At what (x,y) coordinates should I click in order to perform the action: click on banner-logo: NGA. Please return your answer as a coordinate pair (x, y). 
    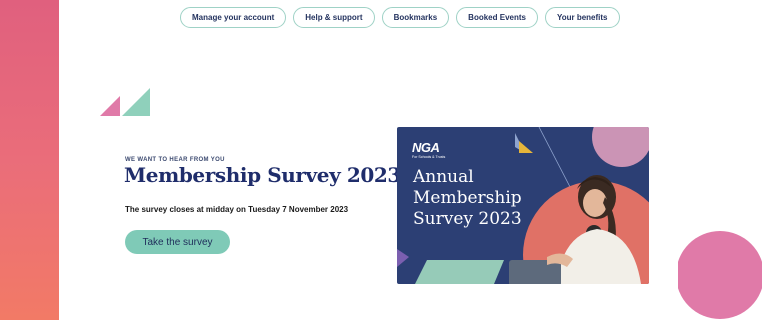
    Looking at the image, I should click on (426, 147).